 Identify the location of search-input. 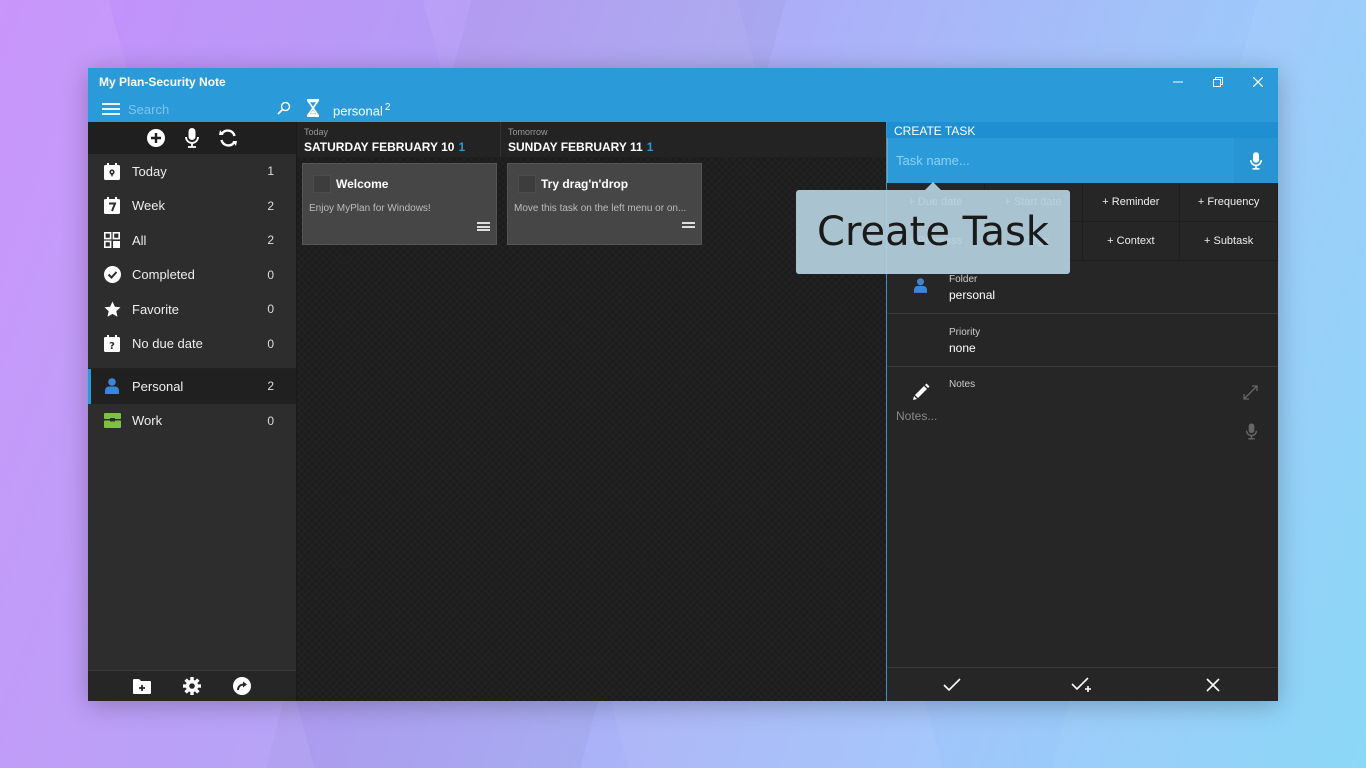
(202, 109).